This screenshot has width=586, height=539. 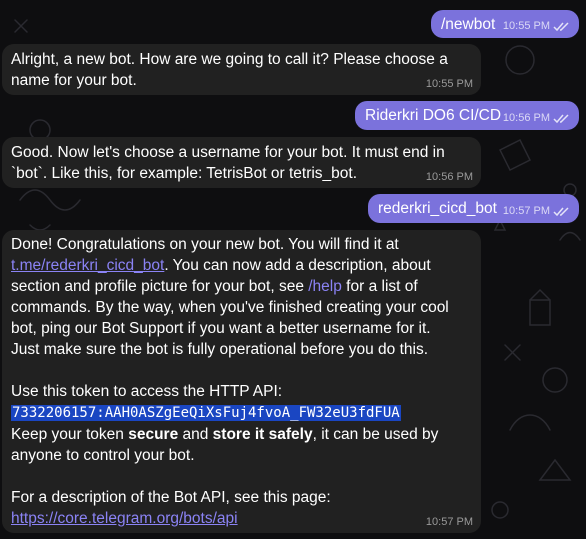 What do you see at coordinates (437, 208) in the screenshot?
I see `message-text: rederkri_cicd_bot` at bounding box center [437, 208].